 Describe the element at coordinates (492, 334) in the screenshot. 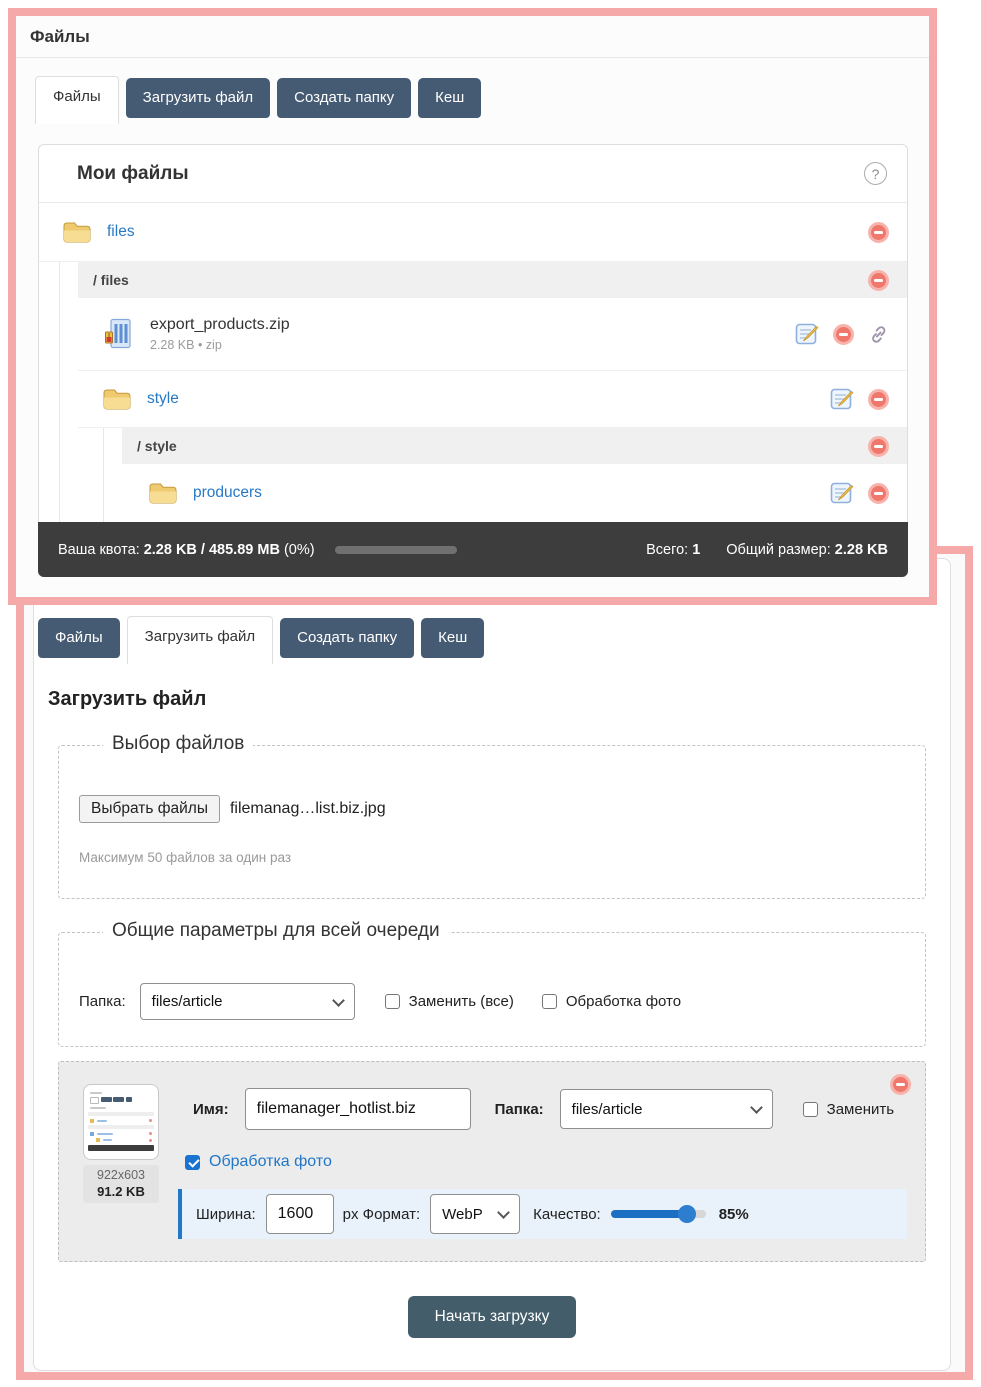

I see `file-row-zip: export_products.zip 2.28 KB • zip` at that location.